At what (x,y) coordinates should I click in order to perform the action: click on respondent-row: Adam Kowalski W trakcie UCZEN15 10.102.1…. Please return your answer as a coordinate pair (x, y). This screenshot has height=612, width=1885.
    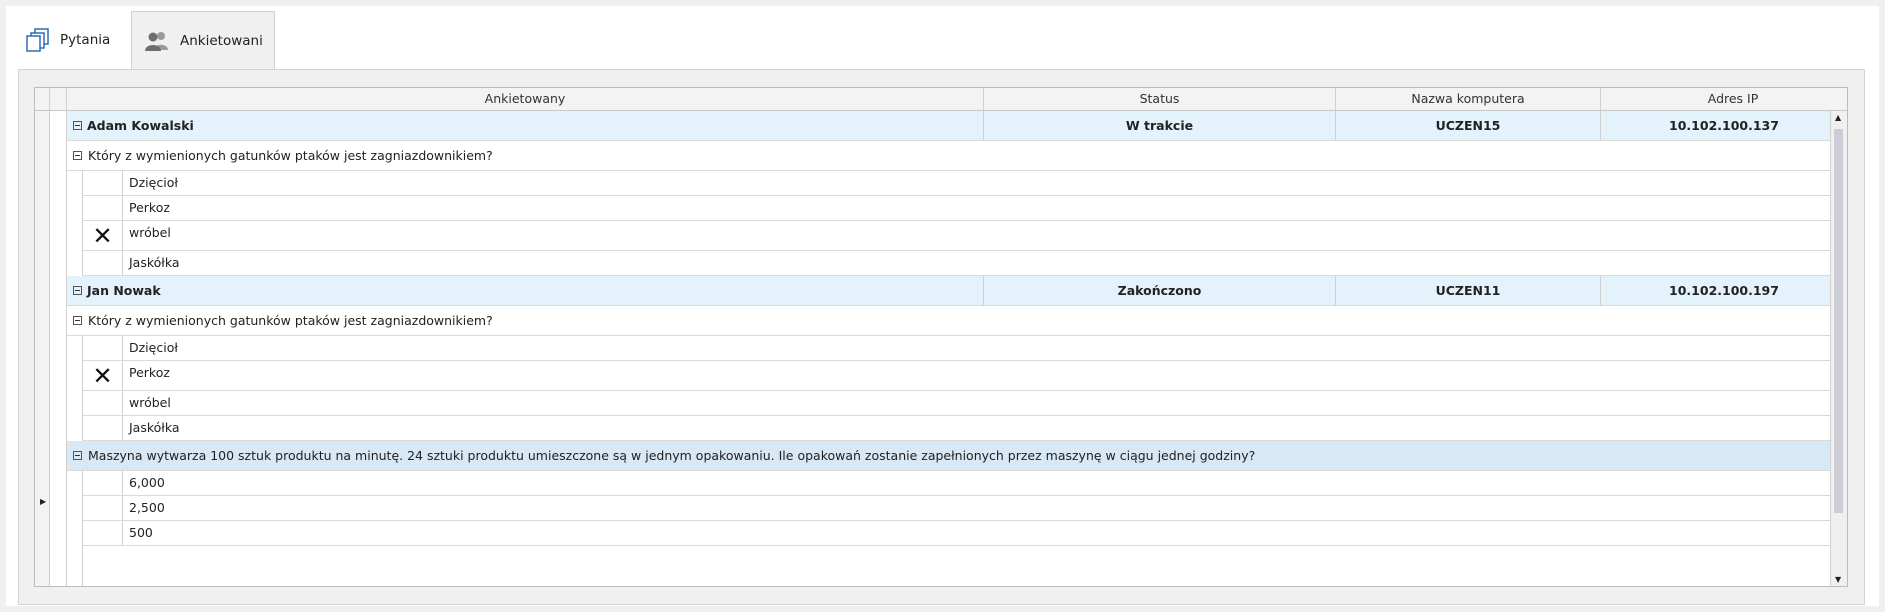
    Looking at the image, I should click on (957, 126).